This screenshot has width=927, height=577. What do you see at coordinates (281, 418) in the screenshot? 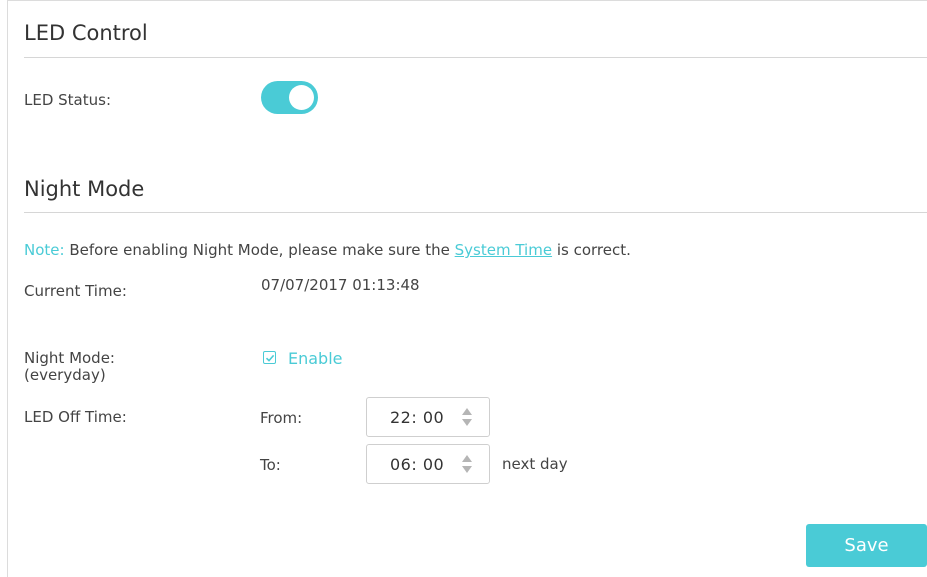
I see `from-label: From:` at bounding box center [281, 418].